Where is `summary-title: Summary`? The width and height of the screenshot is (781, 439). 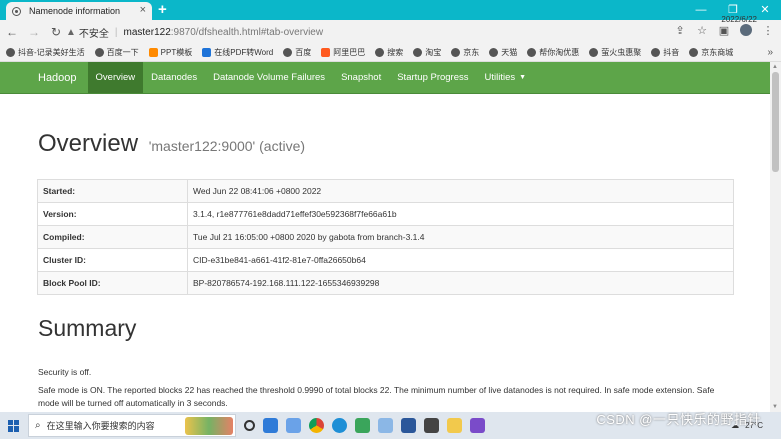
summary-title: Summary is located at coordinates (87, 328).